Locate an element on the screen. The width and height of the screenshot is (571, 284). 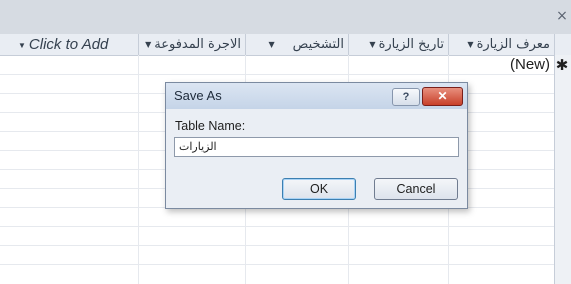
column-header-fee-paid: الاجرة المدفوعة▼ is located at coordinates (192, 44).